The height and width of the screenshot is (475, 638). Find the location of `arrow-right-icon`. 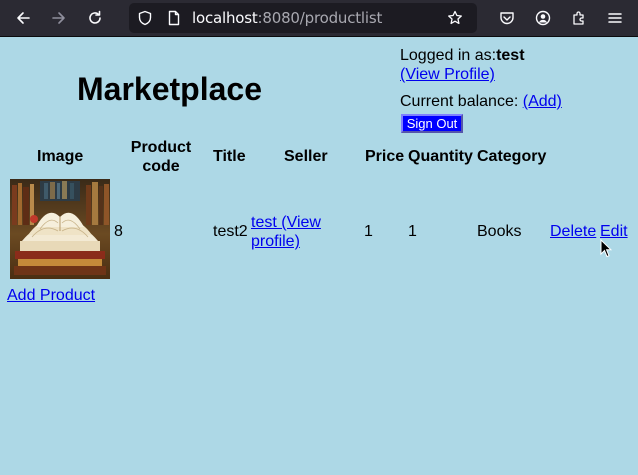

arrow-right-icon is located at coordinates (58, 18).